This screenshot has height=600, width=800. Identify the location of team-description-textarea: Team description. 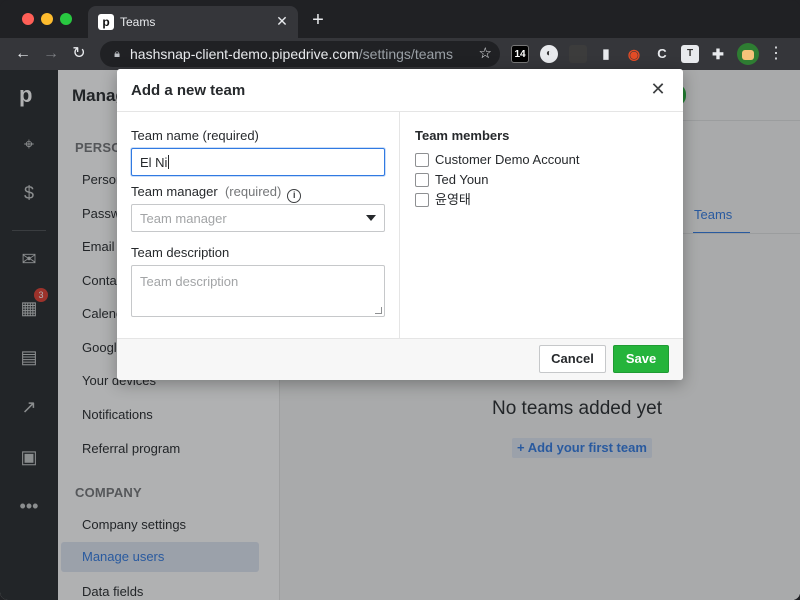
(258, 291).